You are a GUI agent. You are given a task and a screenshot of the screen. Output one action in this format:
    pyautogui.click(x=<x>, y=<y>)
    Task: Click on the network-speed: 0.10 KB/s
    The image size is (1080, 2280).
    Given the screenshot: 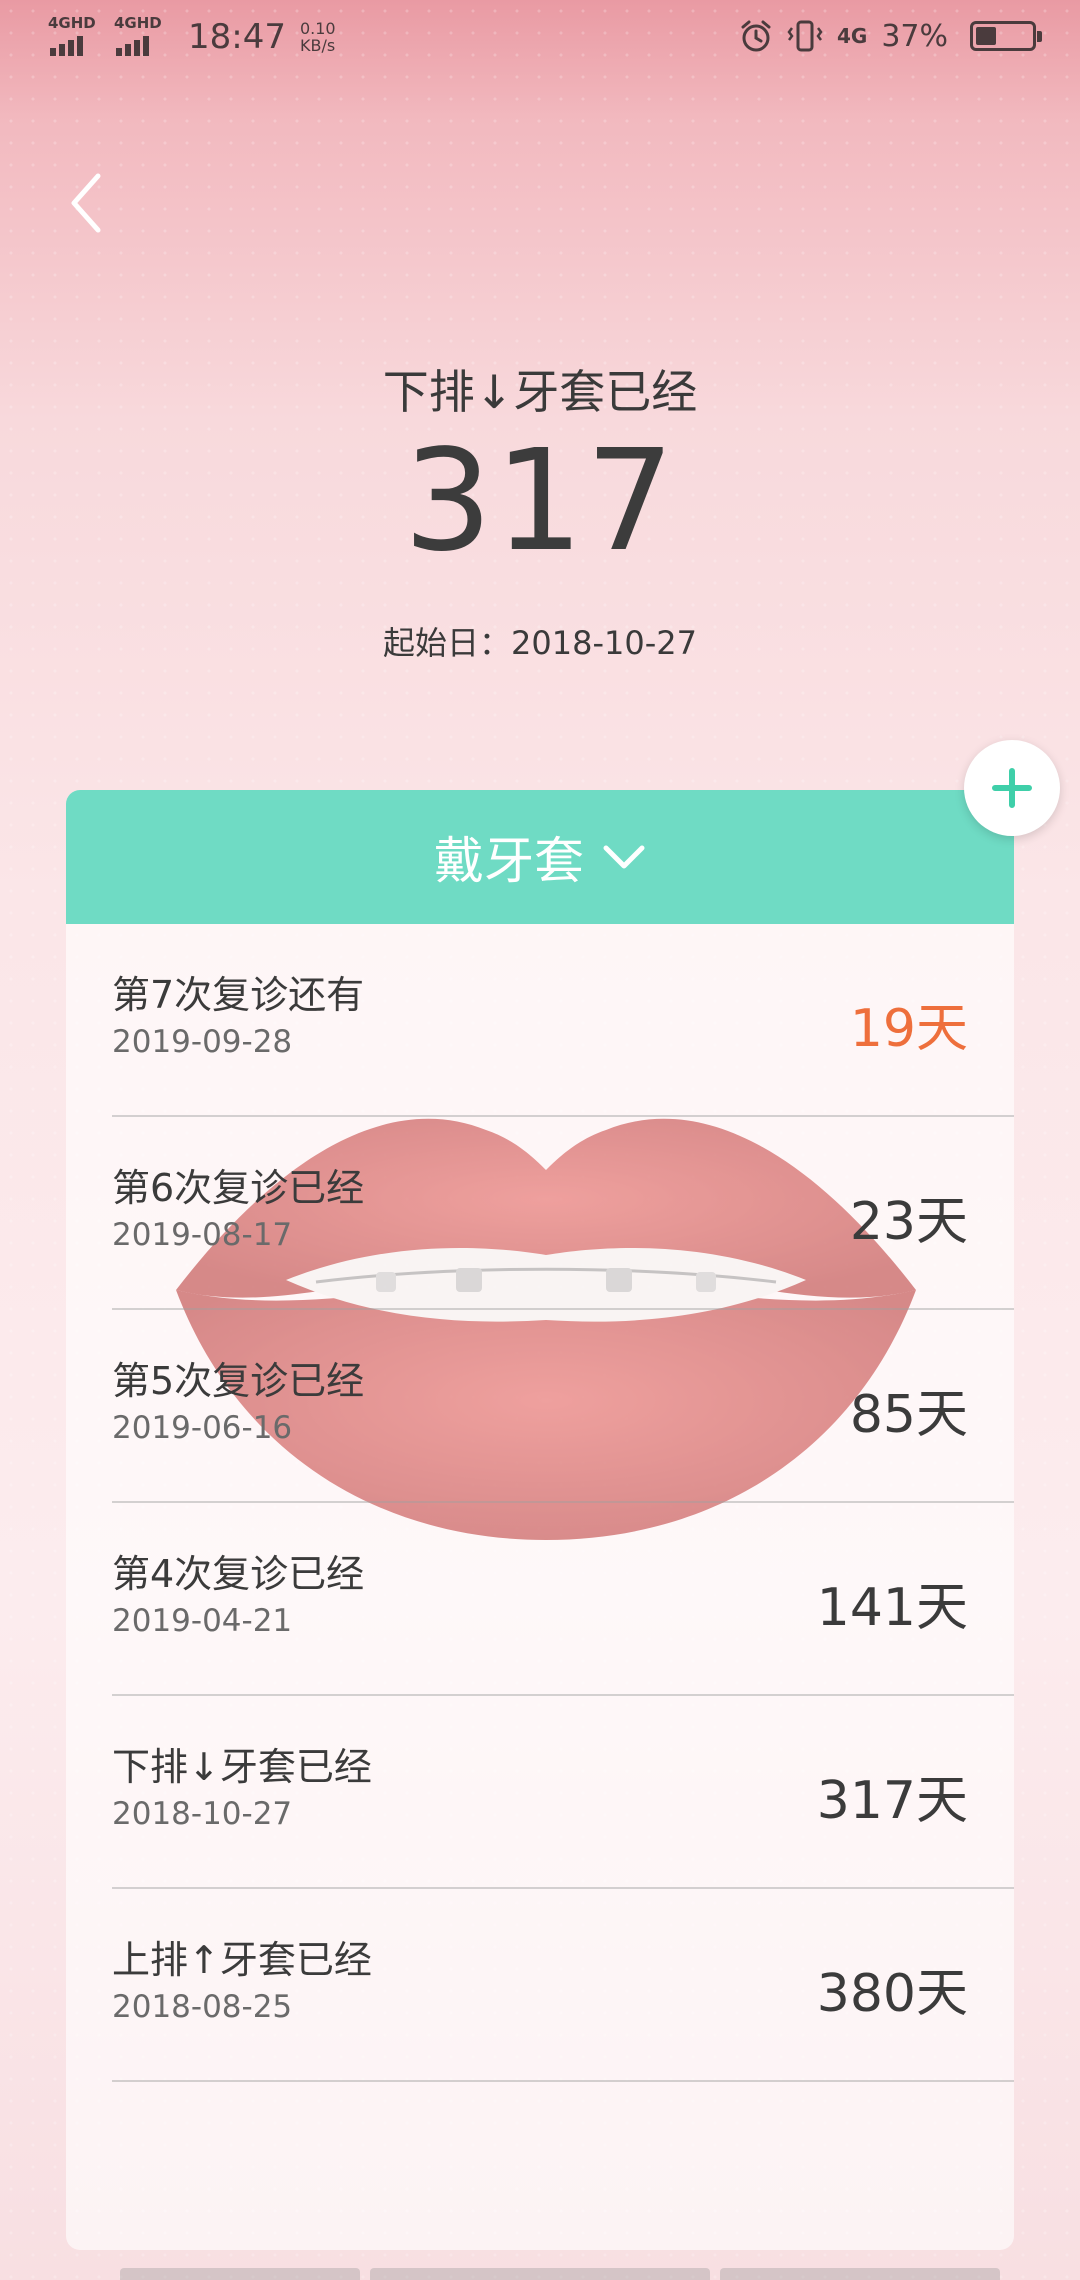 What is the action you would take?
    pyautogui.click(x=318, y=37)
    